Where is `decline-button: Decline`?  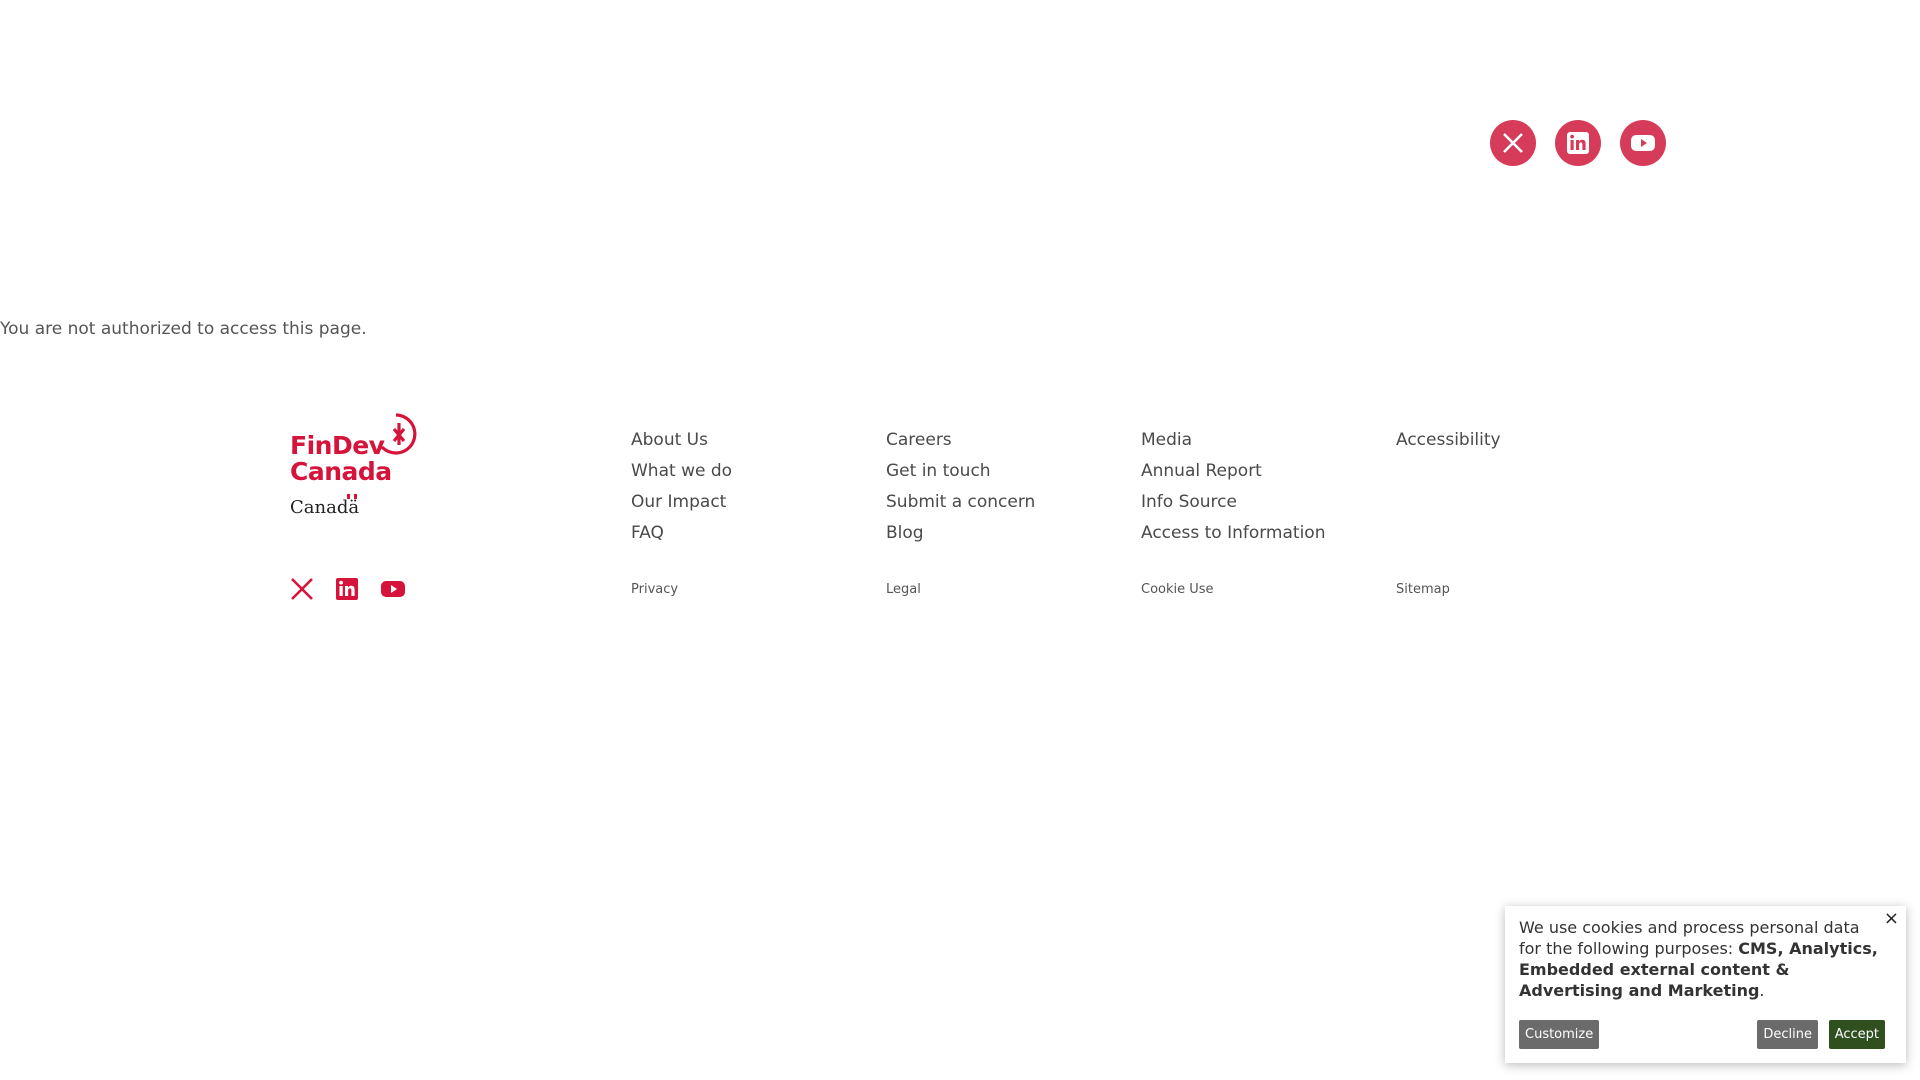
decline-button: Decline is located at coordinates (1787, 1034).